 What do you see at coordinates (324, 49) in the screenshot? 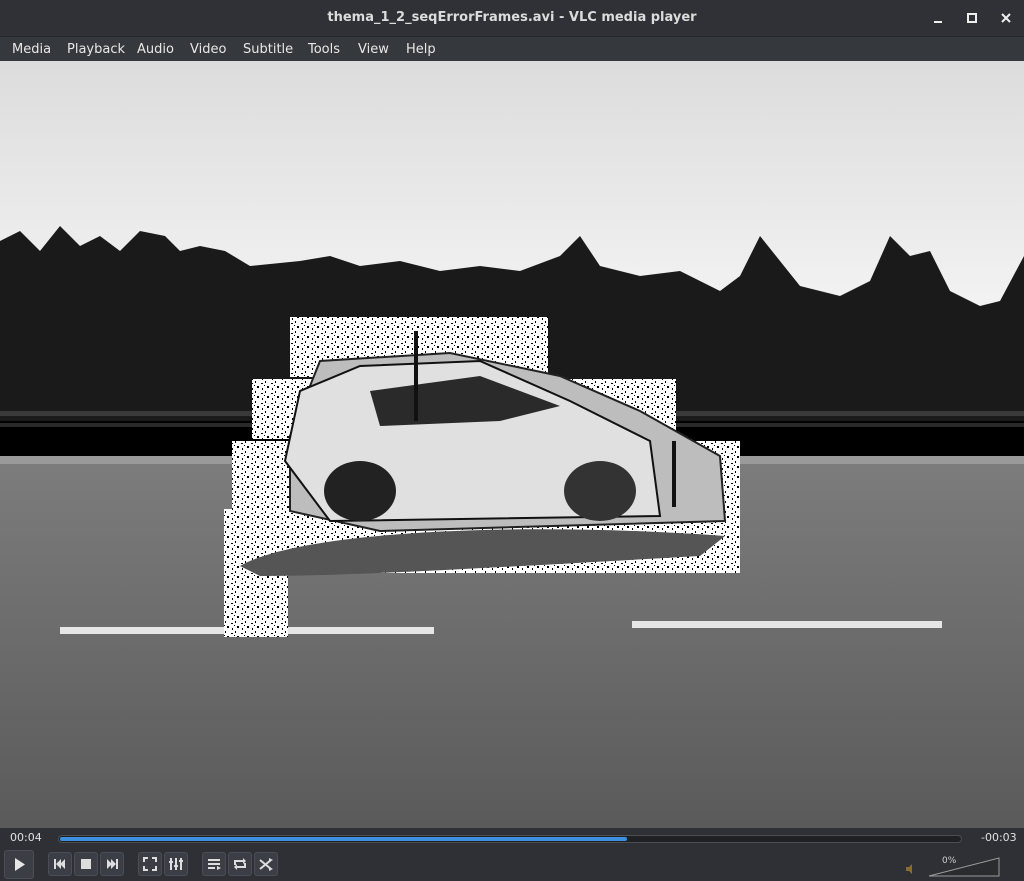
I see `menu-tools: Tools` at bounding box center [324, 49].